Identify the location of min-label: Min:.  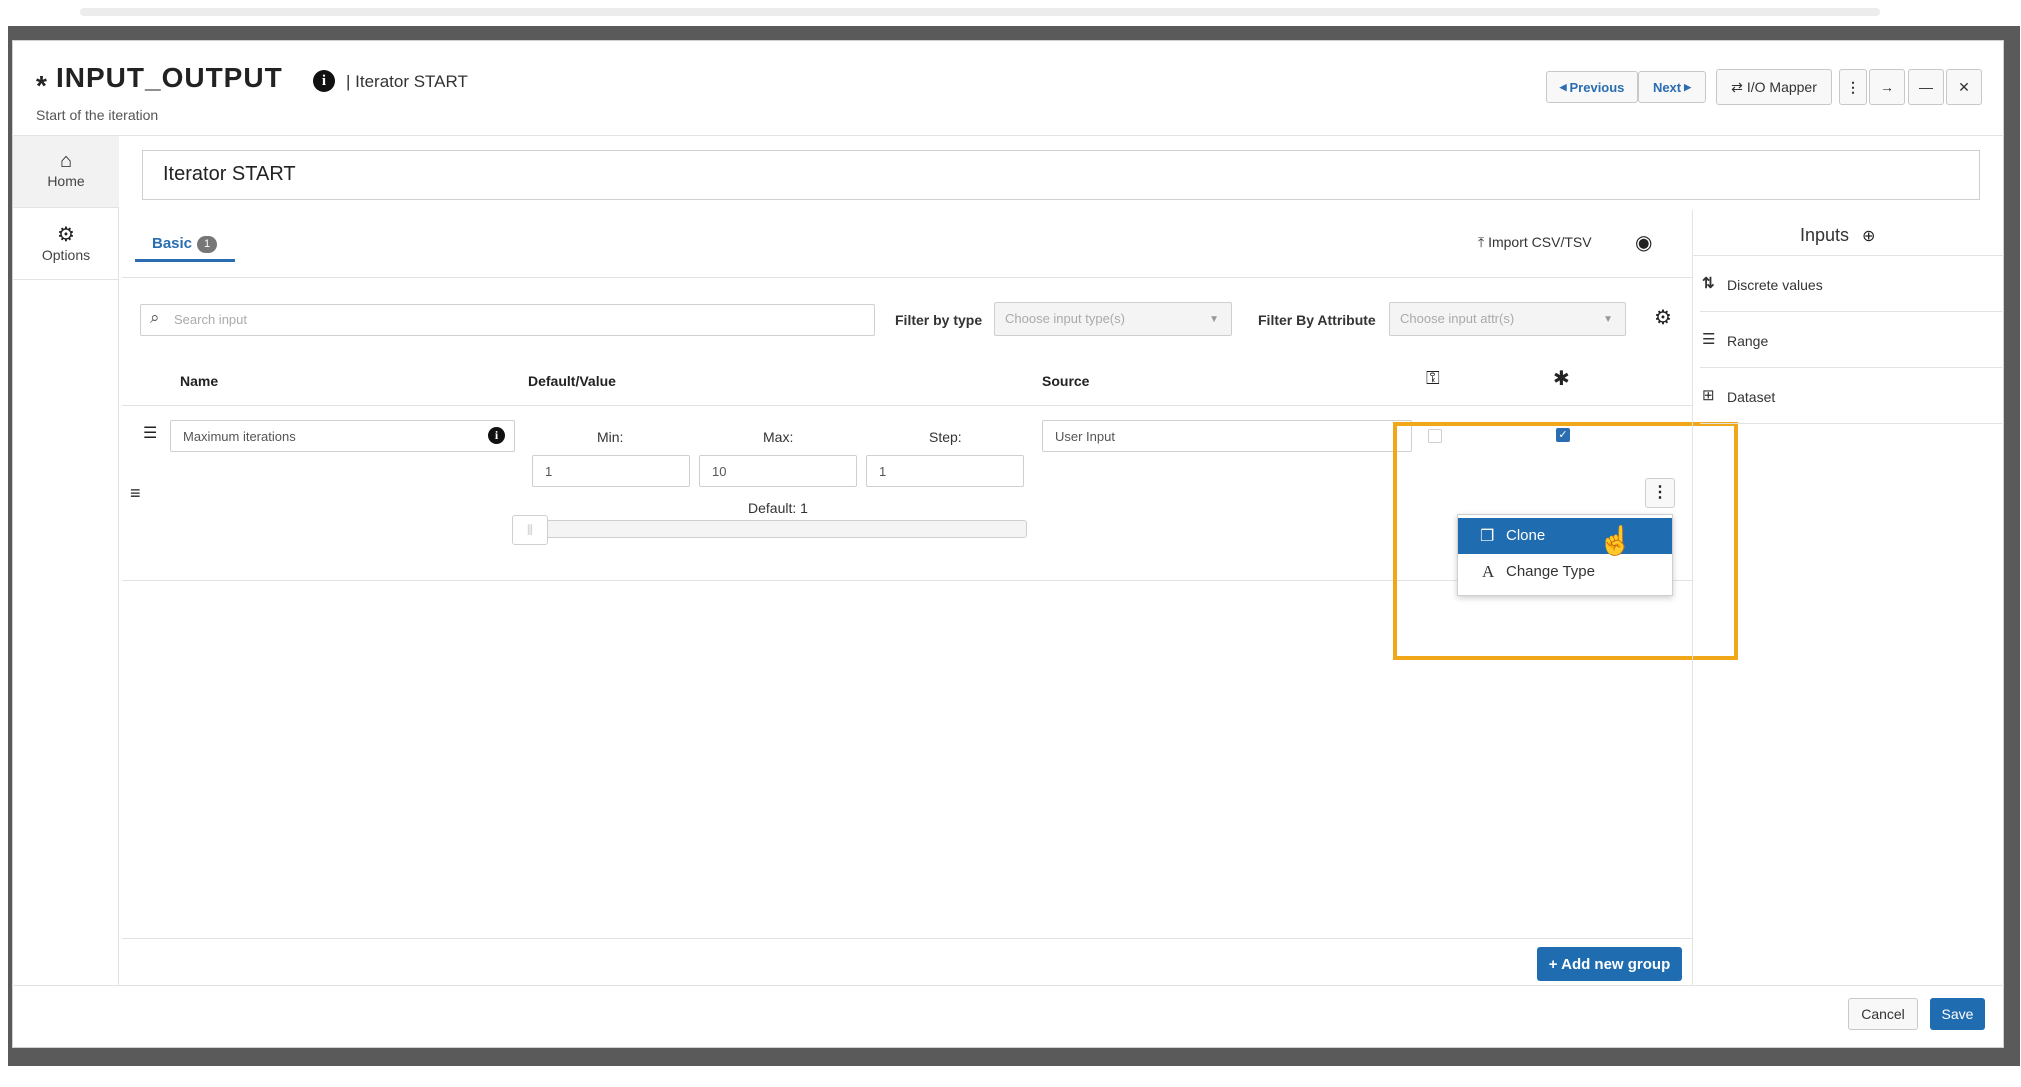
(610, 437).